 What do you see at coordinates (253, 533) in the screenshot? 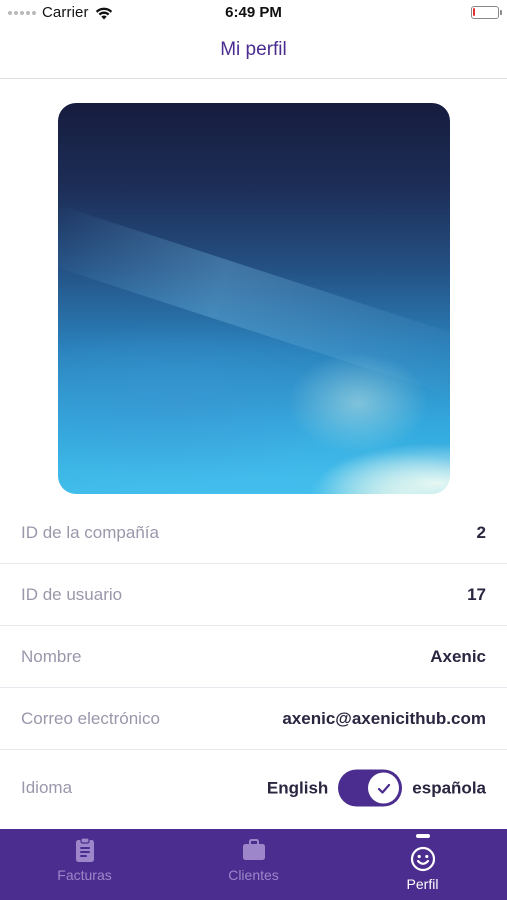
I see `info-row-company-id: ID de la compañía 2` at bounding box center [253, 533].